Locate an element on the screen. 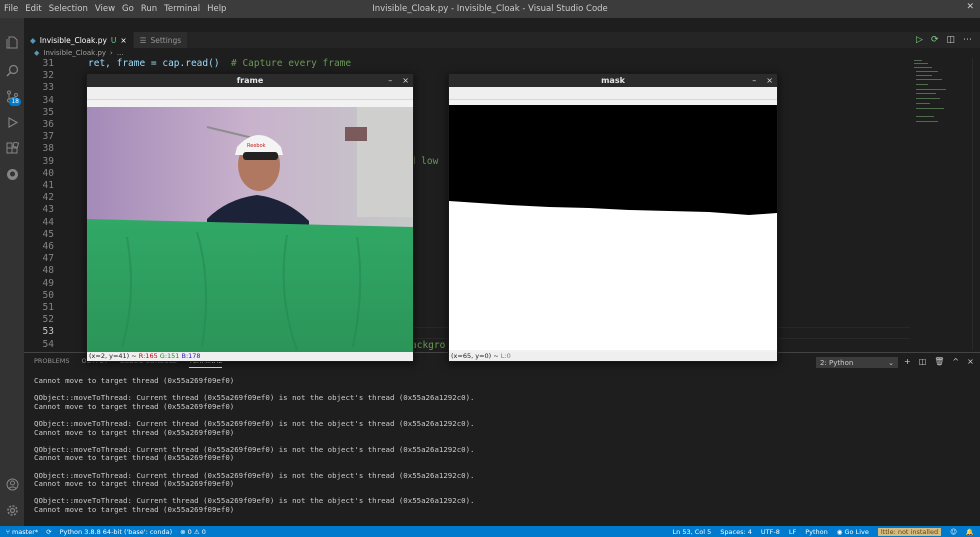  maximize-panel-icon: ^ is located at coordinates (955, 361).